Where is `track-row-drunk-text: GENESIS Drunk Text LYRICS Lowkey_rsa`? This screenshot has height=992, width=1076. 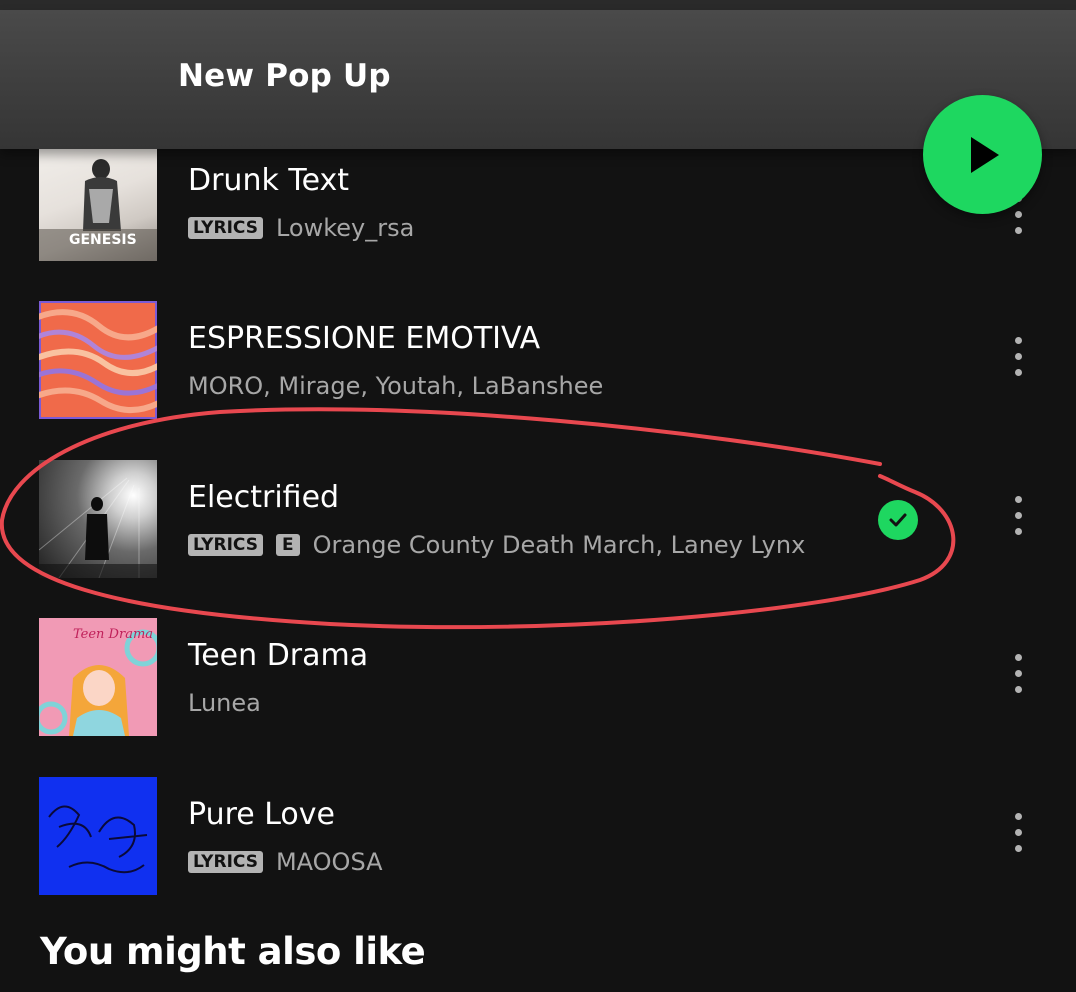
track-row-drunk-text: GENESIS Drunk Text LYRICS Lowkey_rsa is located at coordinates (538, 202).